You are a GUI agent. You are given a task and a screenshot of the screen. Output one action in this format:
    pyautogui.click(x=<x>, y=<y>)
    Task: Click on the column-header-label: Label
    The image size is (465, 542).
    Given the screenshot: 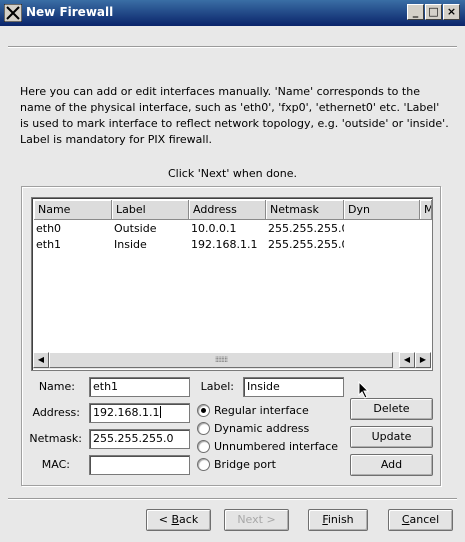 What is the action you would take?
    pyautogui.click(x=150, y=210)
    